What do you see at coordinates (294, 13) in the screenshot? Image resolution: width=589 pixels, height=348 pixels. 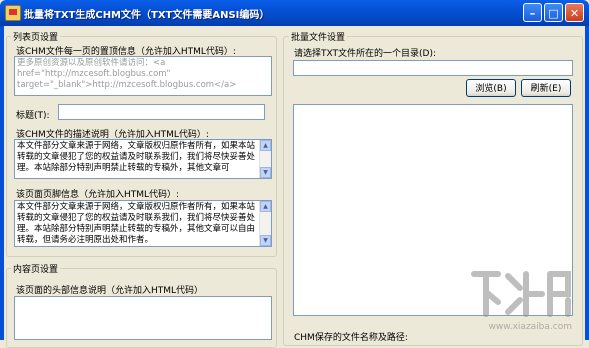 I see `title-bar: 批量将TXT生成CHM文件（TXT文件需要ANSI编码） – □ ✕` at bounding box center [294, 13].